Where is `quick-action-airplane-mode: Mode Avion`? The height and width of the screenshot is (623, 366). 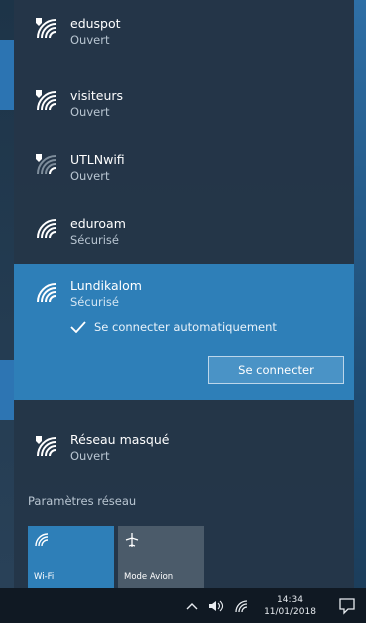 quick-action-airplane-mode: Mode Avion is located at coordinates (161, 557).